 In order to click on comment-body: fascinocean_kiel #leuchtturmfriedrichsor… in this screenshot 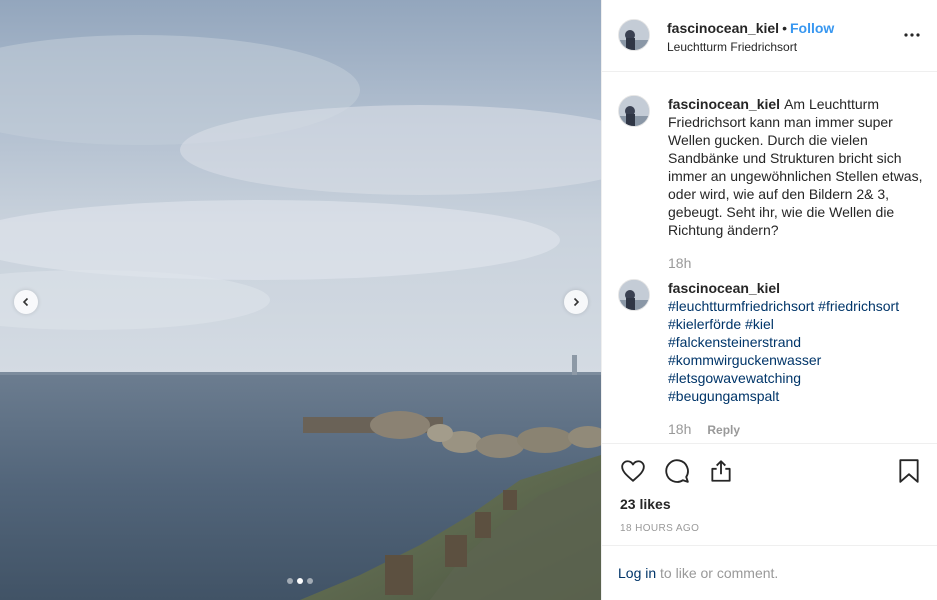, I will do `click(797, 342)`.